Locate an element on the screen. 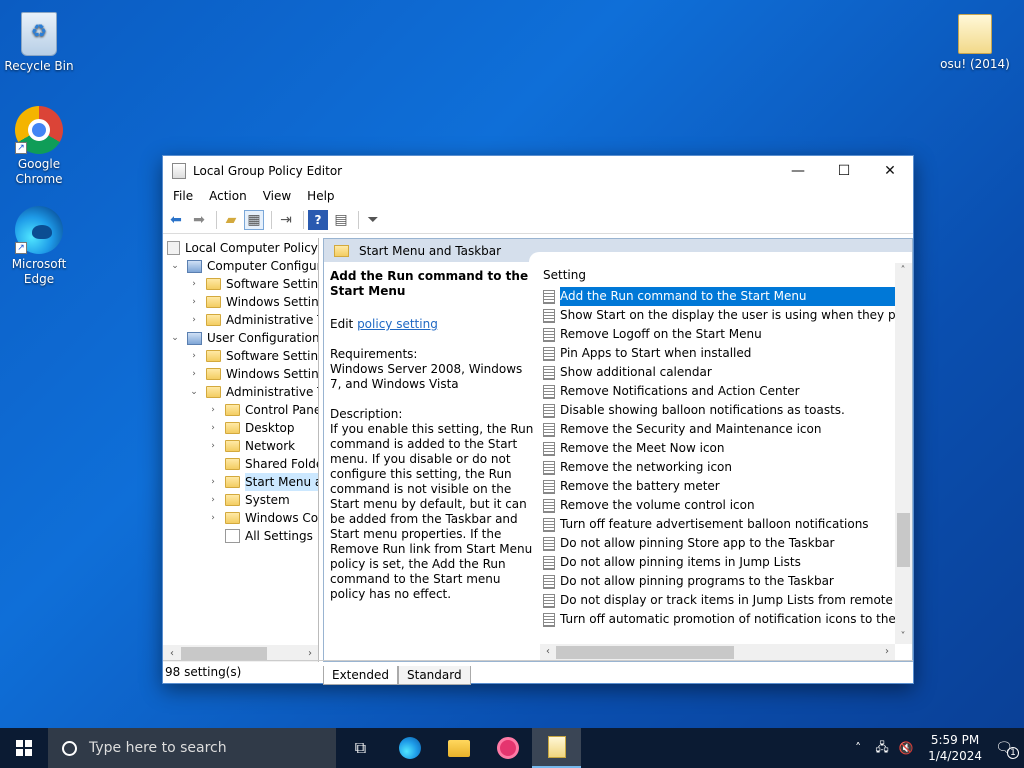 The image size is (1024, 768). export-list-icon: ⇥ is located at coordinates (286, 220).